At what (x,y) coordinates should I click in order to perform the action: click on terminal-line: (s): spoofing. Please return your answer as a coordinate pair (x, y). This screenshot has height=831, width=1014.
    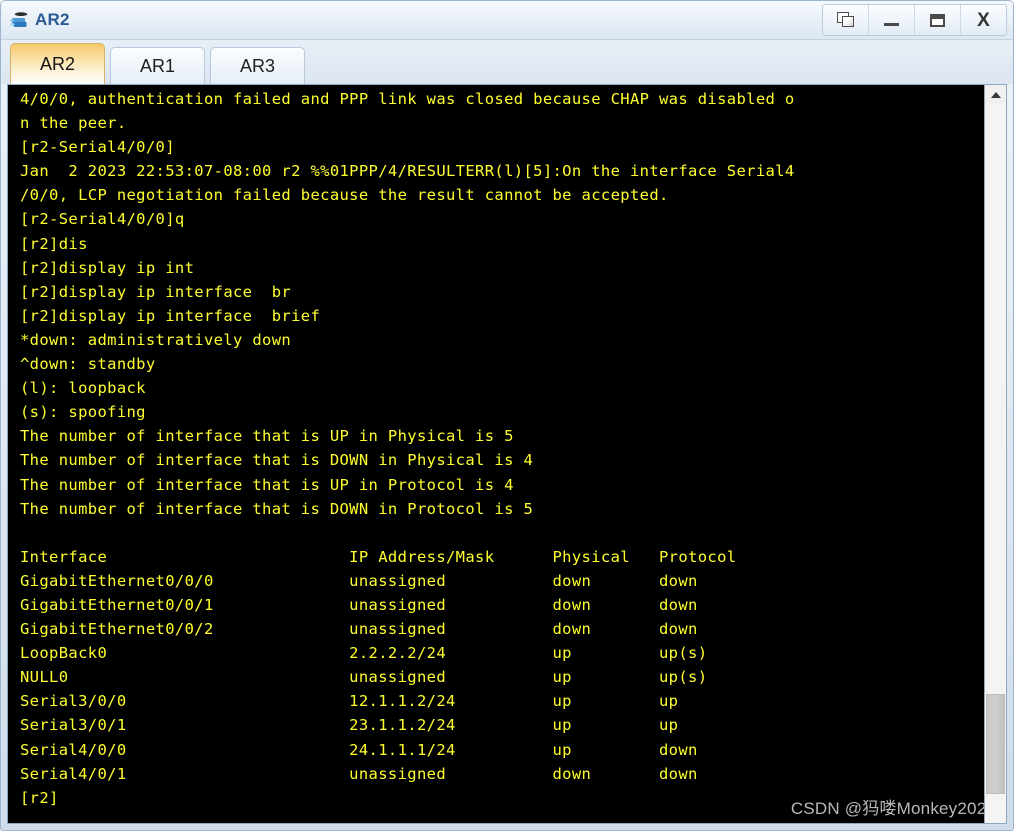
    Looking at the image, I should click on (83, 412).